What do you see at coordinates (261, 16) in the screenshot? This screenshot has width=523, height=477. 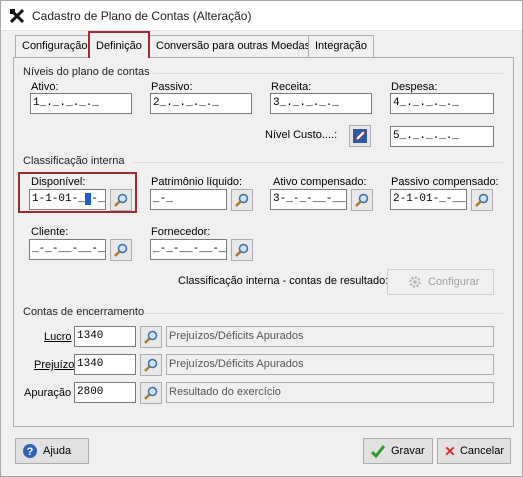 I see `title-bar: Cadastro de Plano de Contas (Alteração)` at bounding box center [261, 16].